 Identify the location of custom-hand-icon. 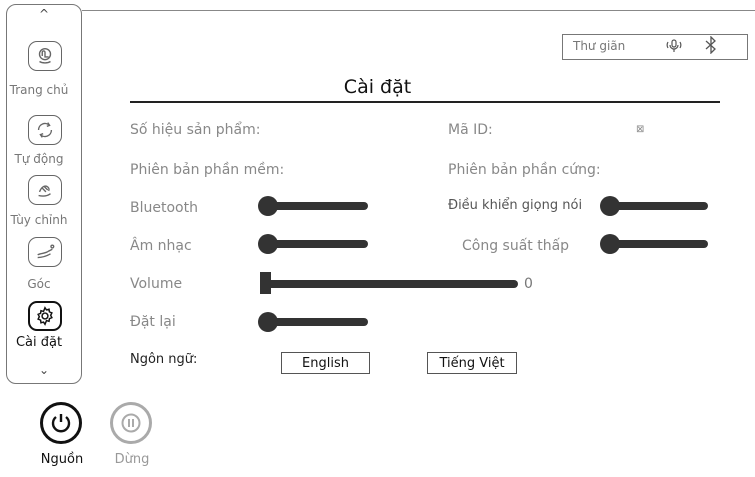
(45, 190).